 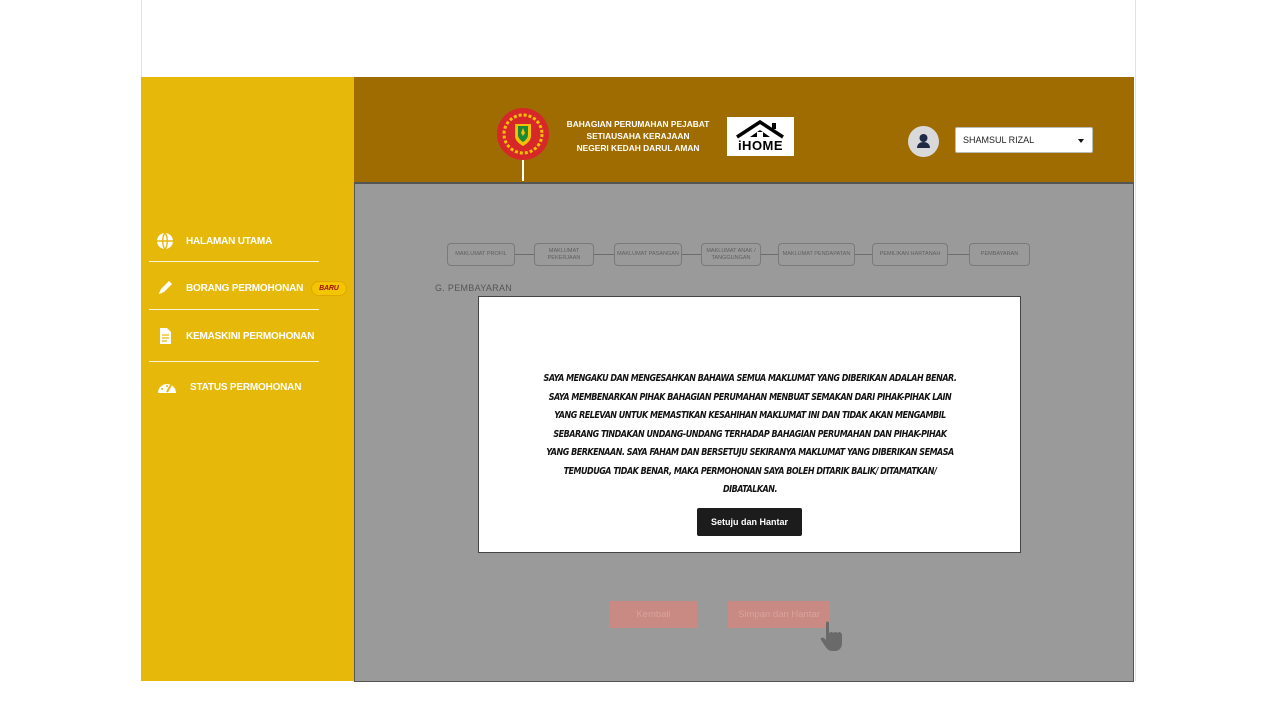 What do you see at coordinates (1081, 141) in the screenshot?
I see `chevron-down-icon` at bounding box center [1081, 141].